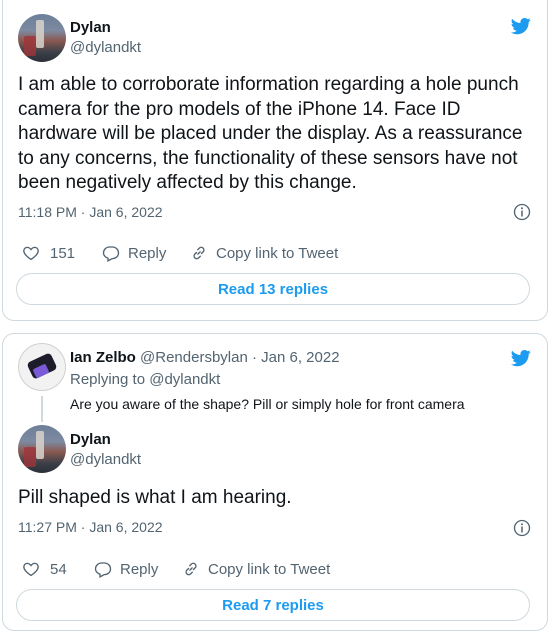  I want to click on like-count: 54, so click(58, 569).